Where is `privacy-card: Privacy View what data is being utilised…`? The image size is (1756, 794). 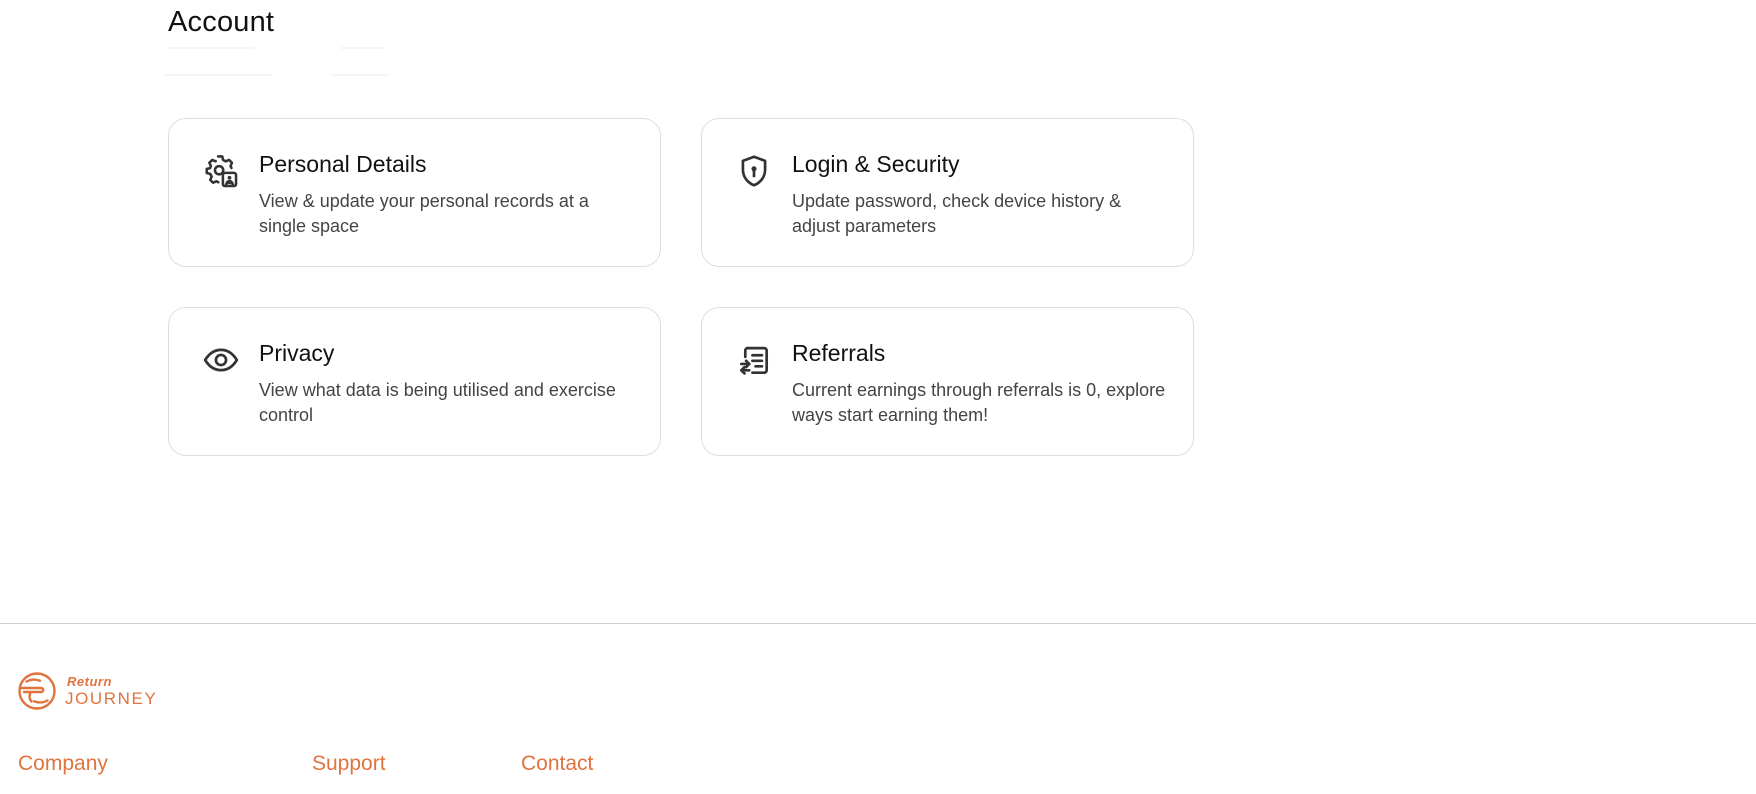 privacy-card: Privacy View what data is being utilised… is located at coordinates (414, 381).